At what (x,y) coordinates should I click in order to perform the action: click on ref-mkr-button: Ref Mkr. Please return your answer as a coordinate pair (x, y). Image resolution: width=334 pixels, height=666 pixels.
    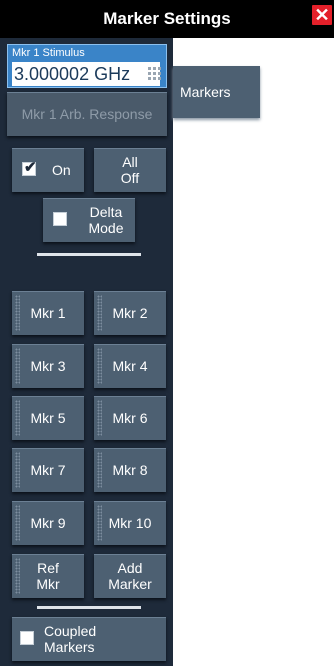
    Looking at the image, I should click on (48, 576).